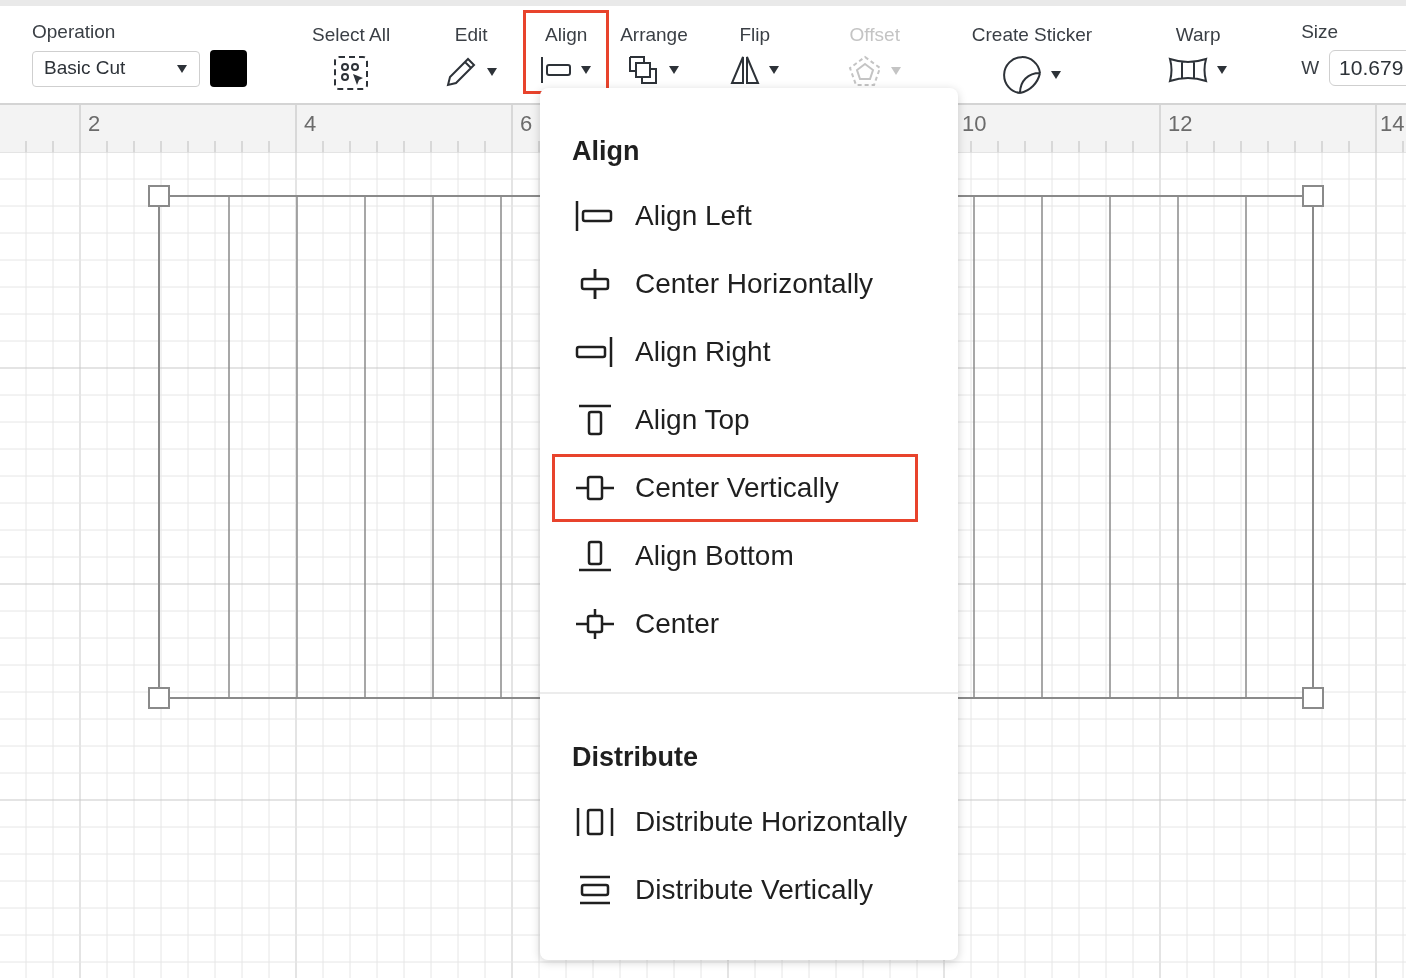 The height and width of the screenshot is (978, 1406). I want to click on operation-dropdown: Basic Cut, so click(116, 68).